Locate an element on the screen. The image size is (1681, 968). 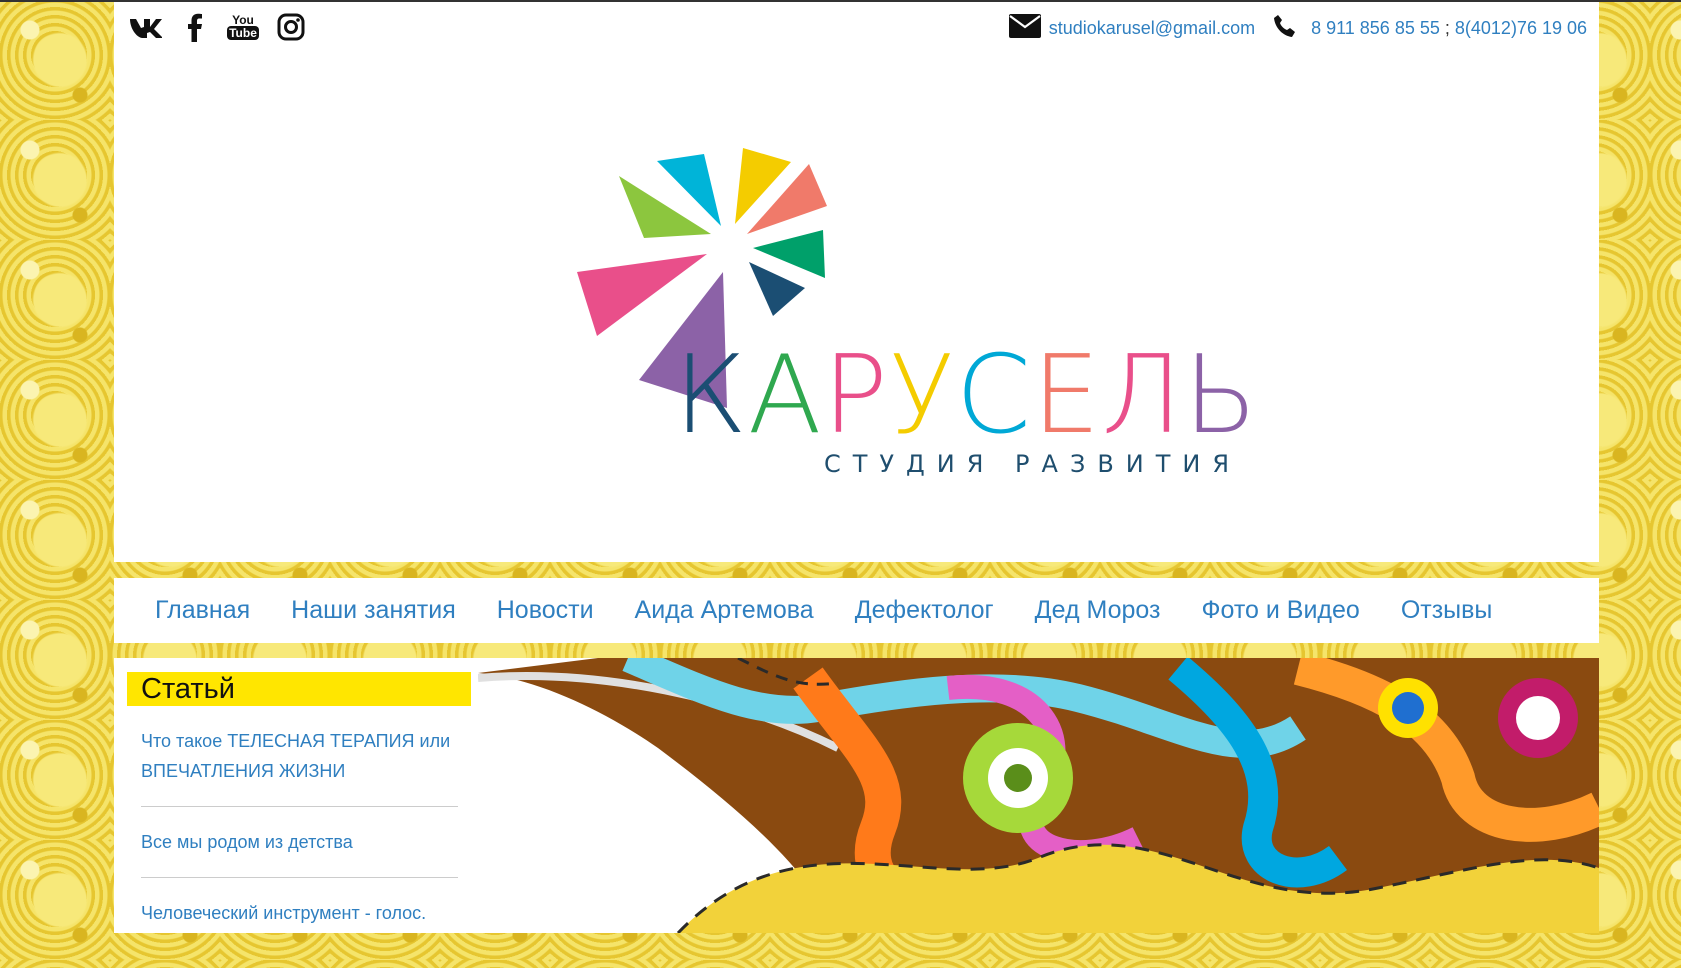
nav-item-defectologist: Дефектолог is located at coordinates (924, 610).